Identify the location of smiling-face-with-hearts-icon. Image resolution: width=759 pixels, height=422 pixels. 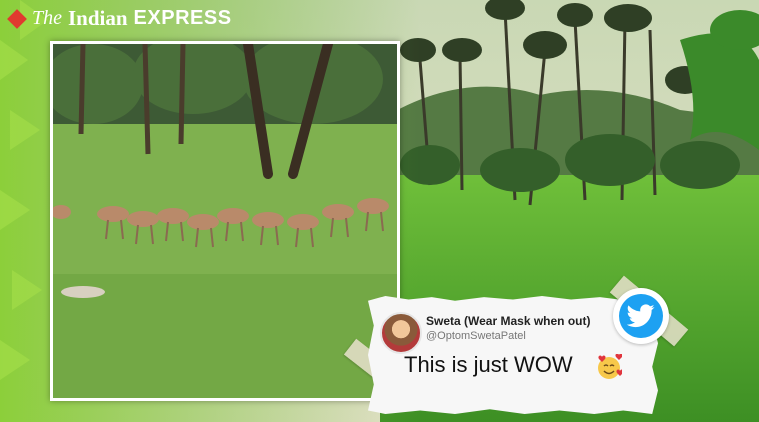
(610, 366).